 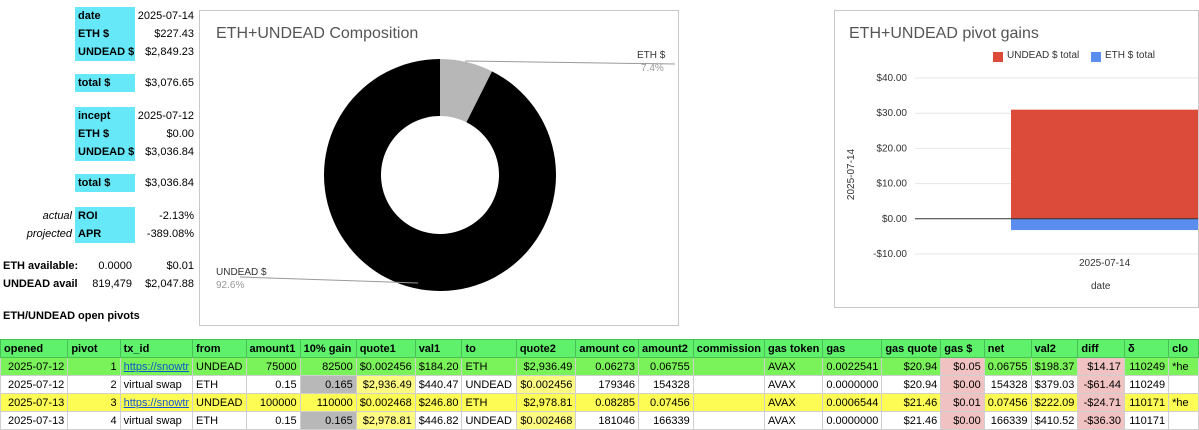 I want to click on table-cell: https://snowtr, so click(x=156, y=366).